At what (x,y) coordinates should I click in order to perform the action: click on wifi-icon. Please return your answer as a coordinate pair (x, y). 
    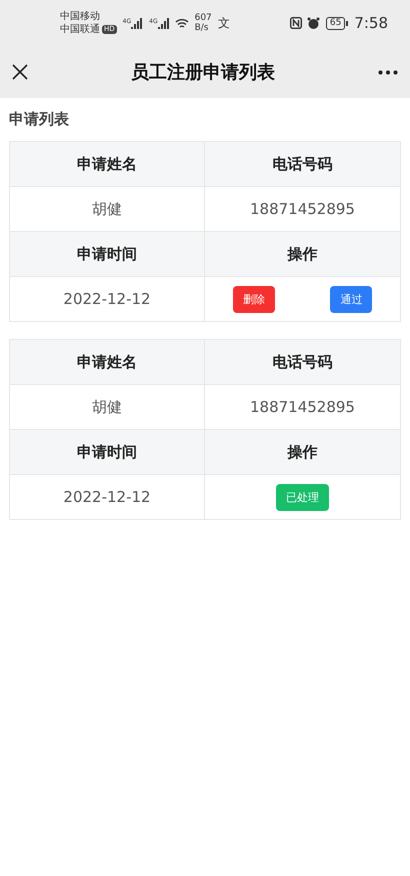
    Looking at the image, I should click on (181, 23).